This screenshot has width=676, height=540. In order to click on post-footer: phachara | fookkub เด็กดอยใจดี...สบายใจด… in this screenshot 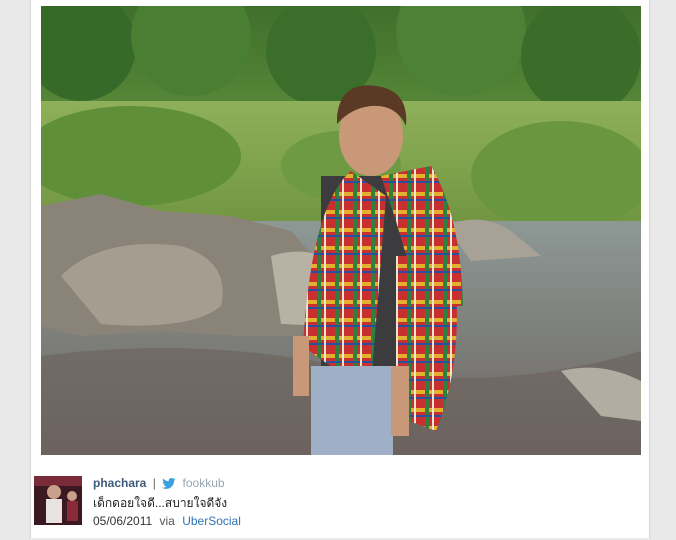, I will do `click(334, 504)`.